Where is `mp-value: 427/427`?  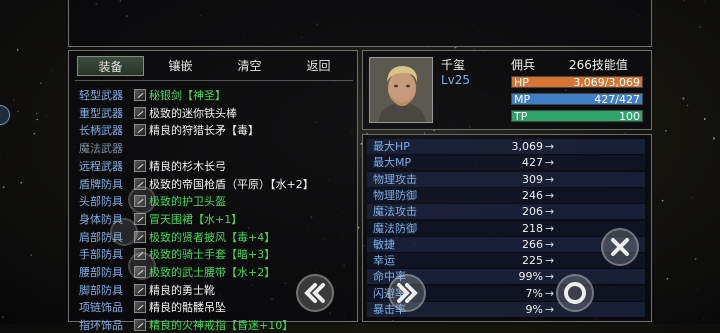 mp-value: 427/427 is located at coordinates (617, 99).